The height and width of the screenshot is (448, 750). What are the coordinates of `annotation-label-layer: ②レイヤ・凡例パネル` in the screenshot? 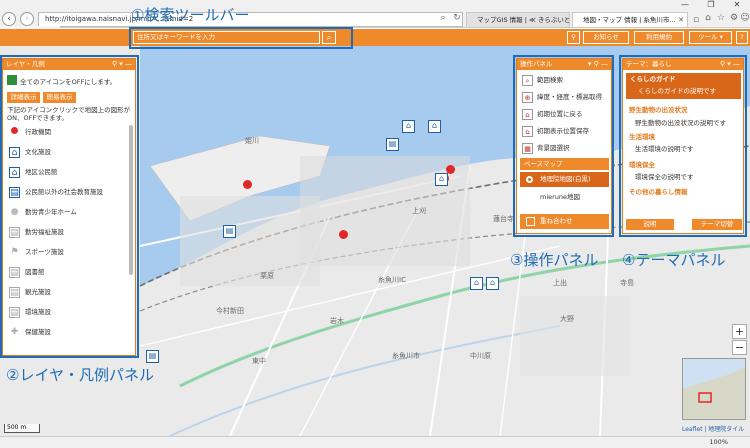 It's located at (80, 375).